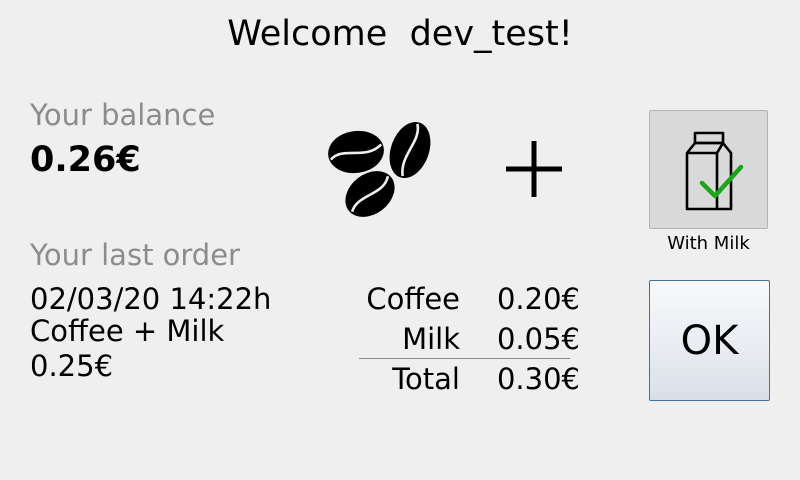  I want to click on last-order-label: Your last order, so click(135, 255).